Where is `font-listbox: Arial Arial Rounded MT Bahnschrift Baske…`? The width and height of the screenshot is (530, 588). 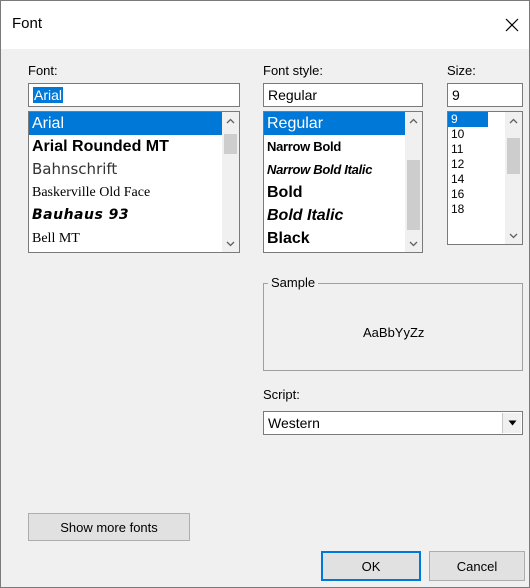
font-listbox: Arial Arial Rounded MT Bahnschrift Baske… is located at coordinates (134, 182).